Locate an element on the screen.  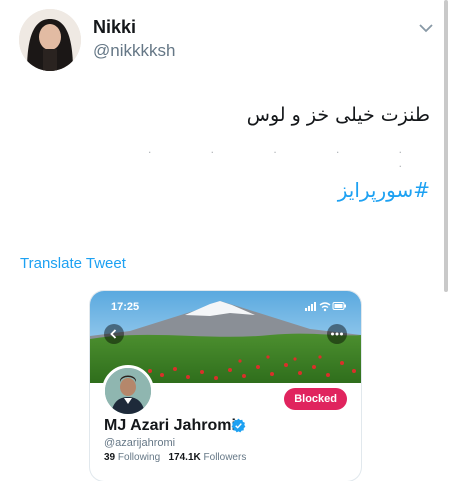
back-button is located at coordinates (114, 334).